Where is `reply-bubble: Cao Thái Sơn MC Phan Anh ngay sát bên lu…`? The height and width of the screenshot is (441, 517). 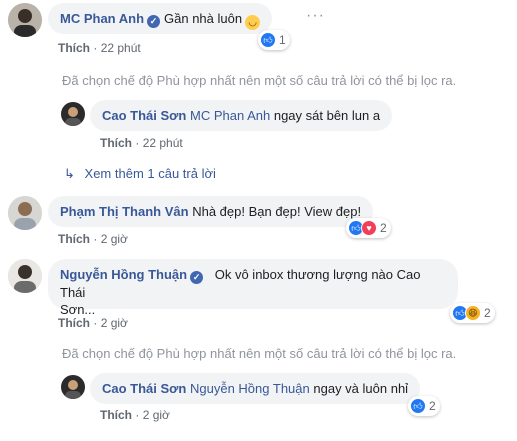 reply-bubble: Cao Thái Sơn MC Phan Anh ngay sát bên lu… is located at coordinates (241, 115).